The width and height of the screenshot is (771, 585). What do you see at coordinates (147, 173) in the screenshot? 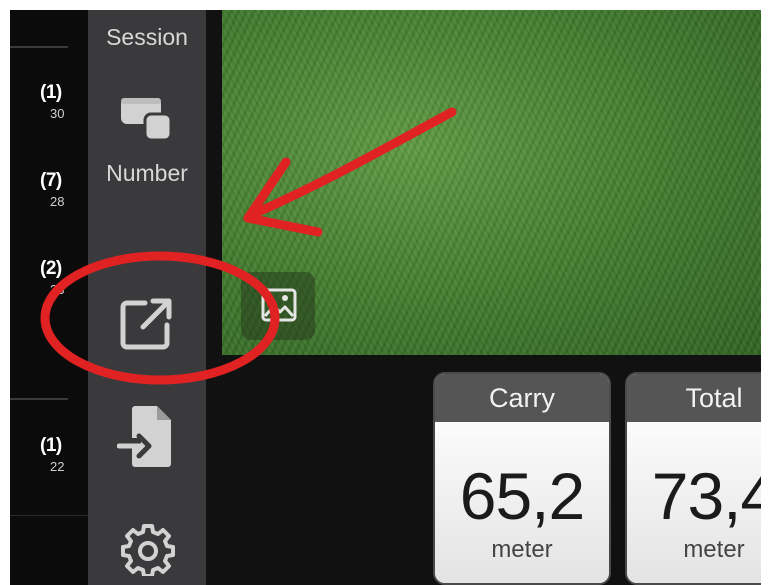
I see `number-label: Number` at bounding box center [147, 173].